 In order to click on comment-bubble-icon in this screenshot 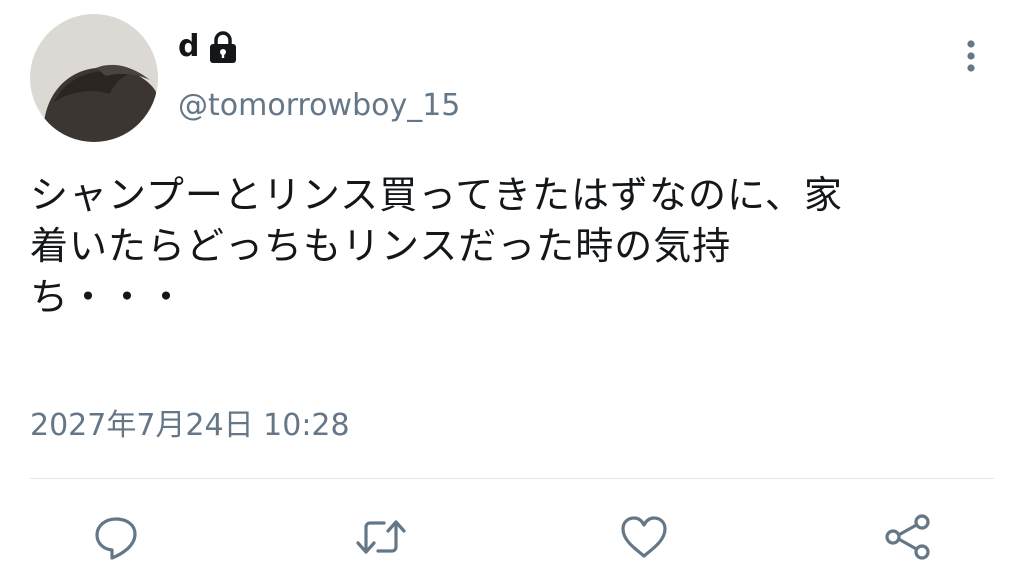, I will do `click(116, 539)`.